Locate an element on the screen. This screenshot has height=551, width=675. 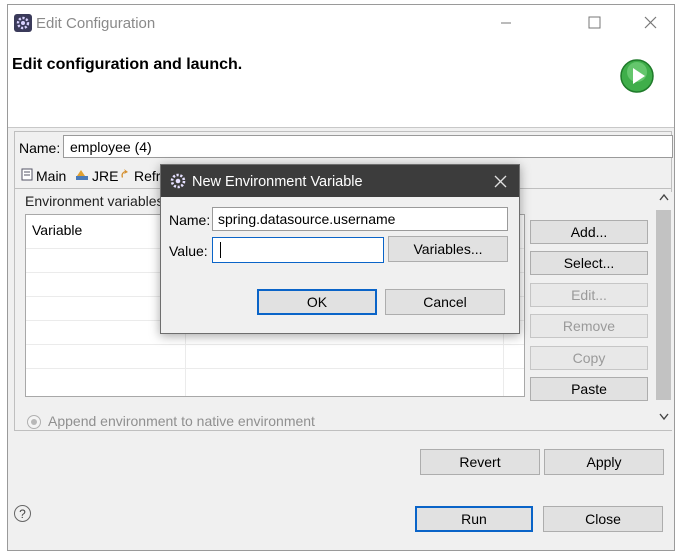
background-window-edge is located at coordinates (3, 275).